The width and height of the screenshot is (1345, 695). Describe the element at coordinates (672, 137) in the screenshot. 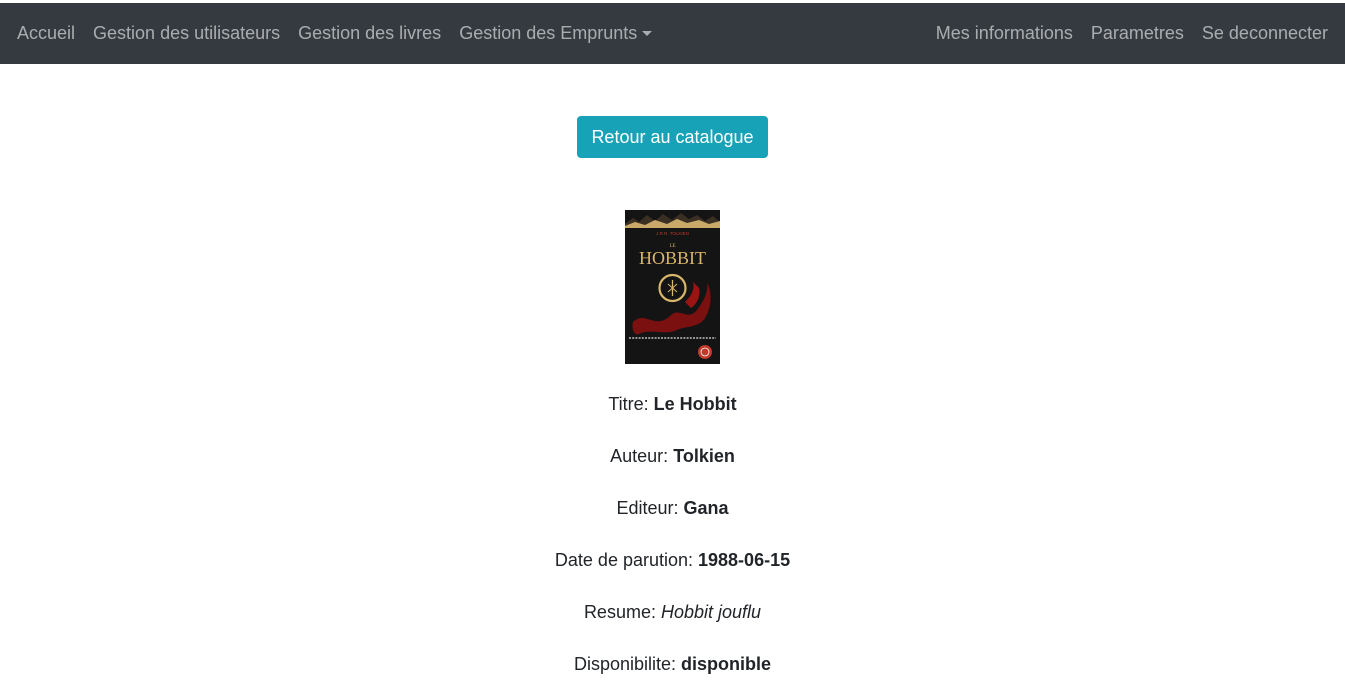

I see `back-to-catalog-button: Retour au catalogue` at that location.